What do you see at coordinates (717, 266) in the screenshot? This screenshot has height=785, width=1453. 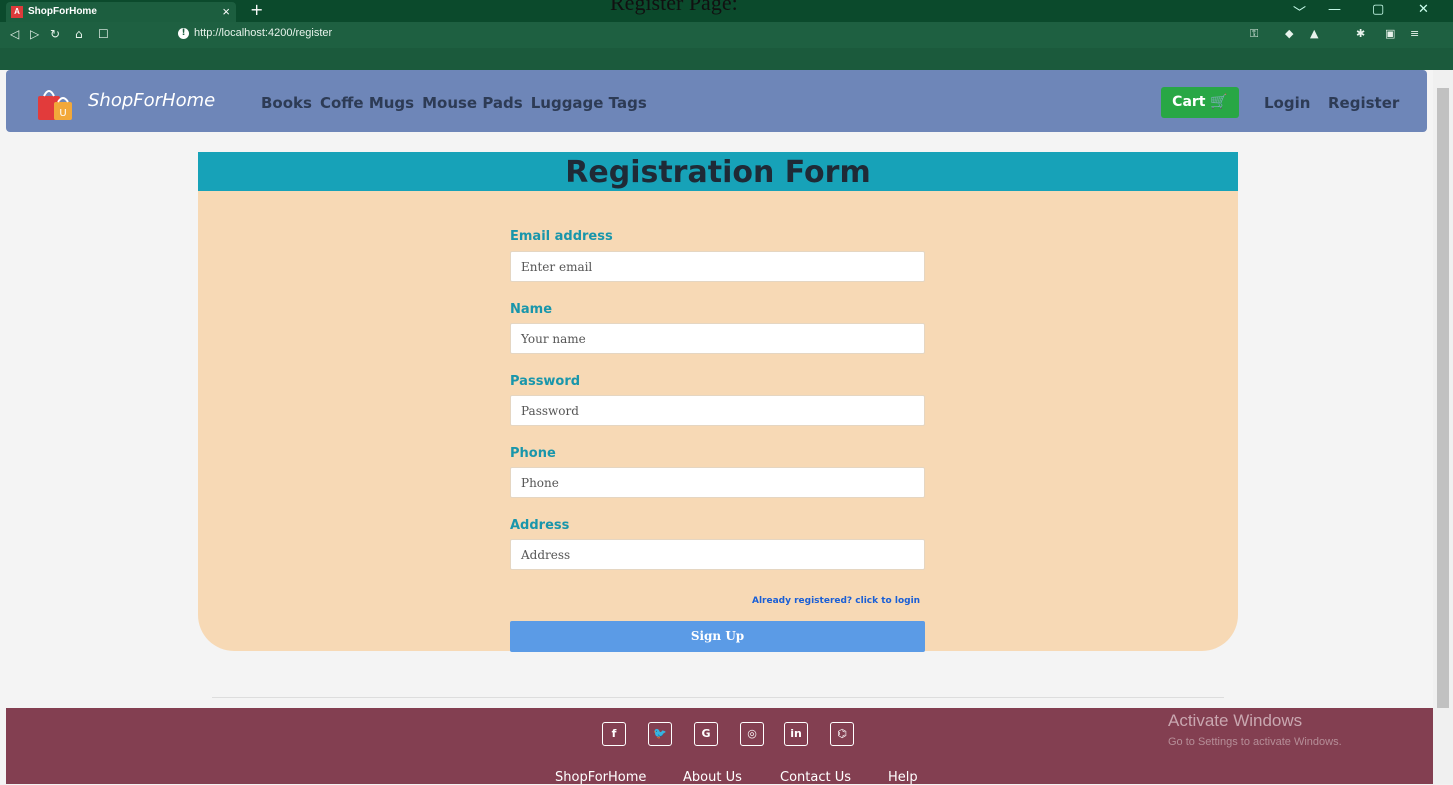 I see `email-field: Enter email` at bounding box center [717, 266].